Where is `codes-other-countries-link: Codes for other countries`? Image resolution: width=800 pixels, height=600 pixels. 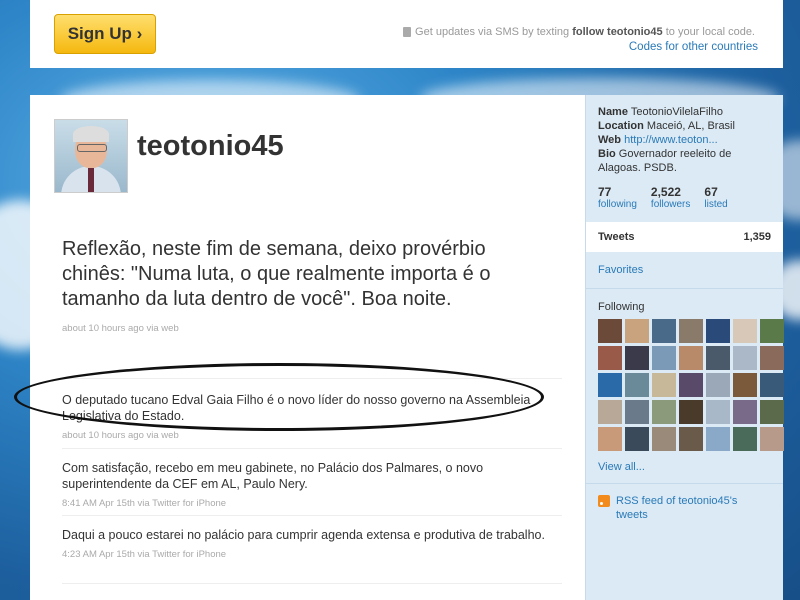 codes-other-countries-link: Codes for other countries is located at coordinates (693, 47).